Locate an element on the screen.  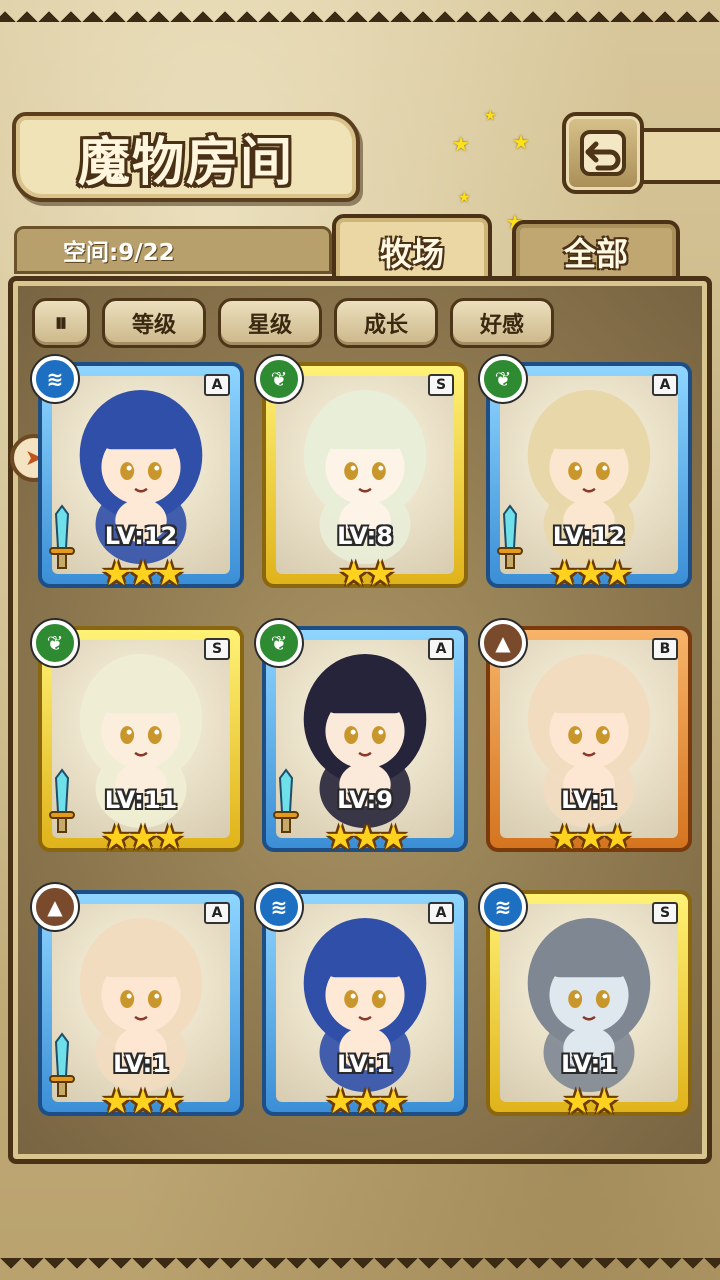
sort-growth-button: 成长 is located at coordinates (386, 323).